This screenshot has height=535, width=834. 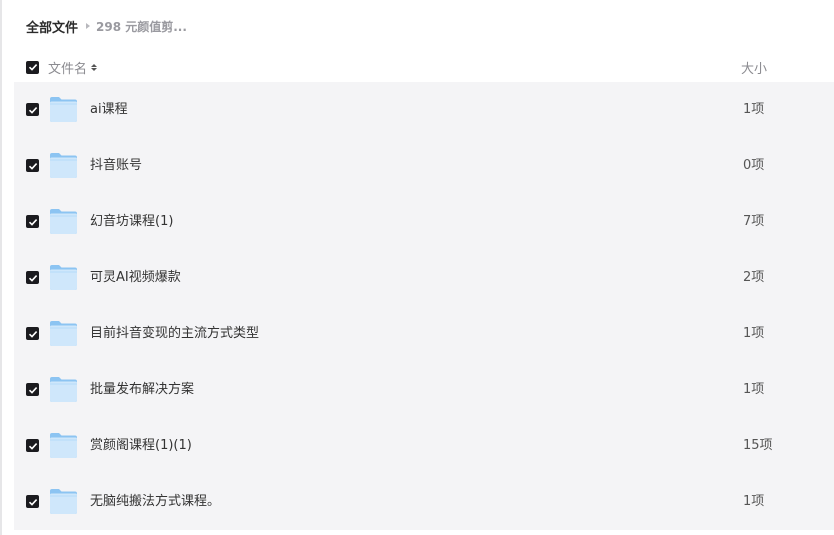 What do you see at coordinates (141, 446) in the screenshot?
I see `file-name: 赏颜阁课程(1)(1)` at bounding box center [141, 446].